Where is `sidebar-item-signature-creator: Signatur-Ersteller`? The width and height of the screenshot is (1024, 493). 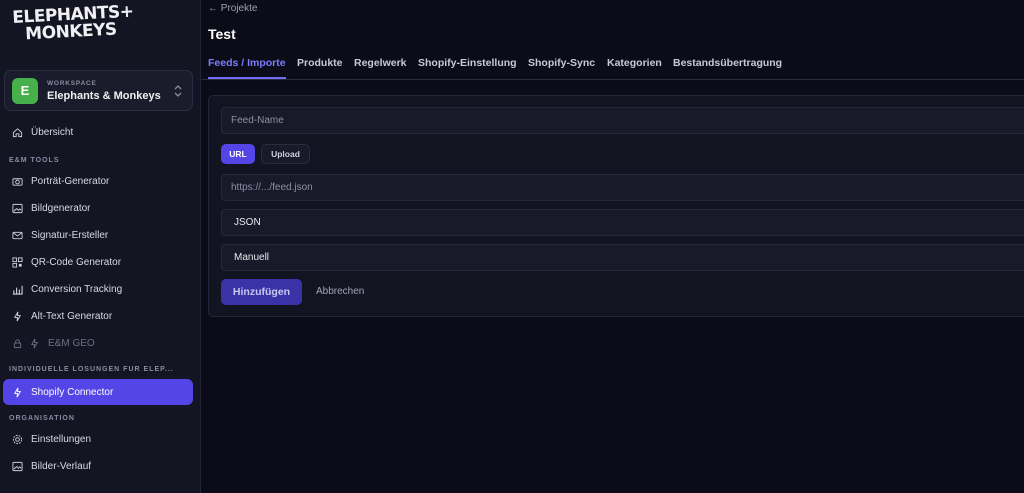 sidebar-item-signature-creator: Signatur-Ersteller is located at coordinates (98, 235).